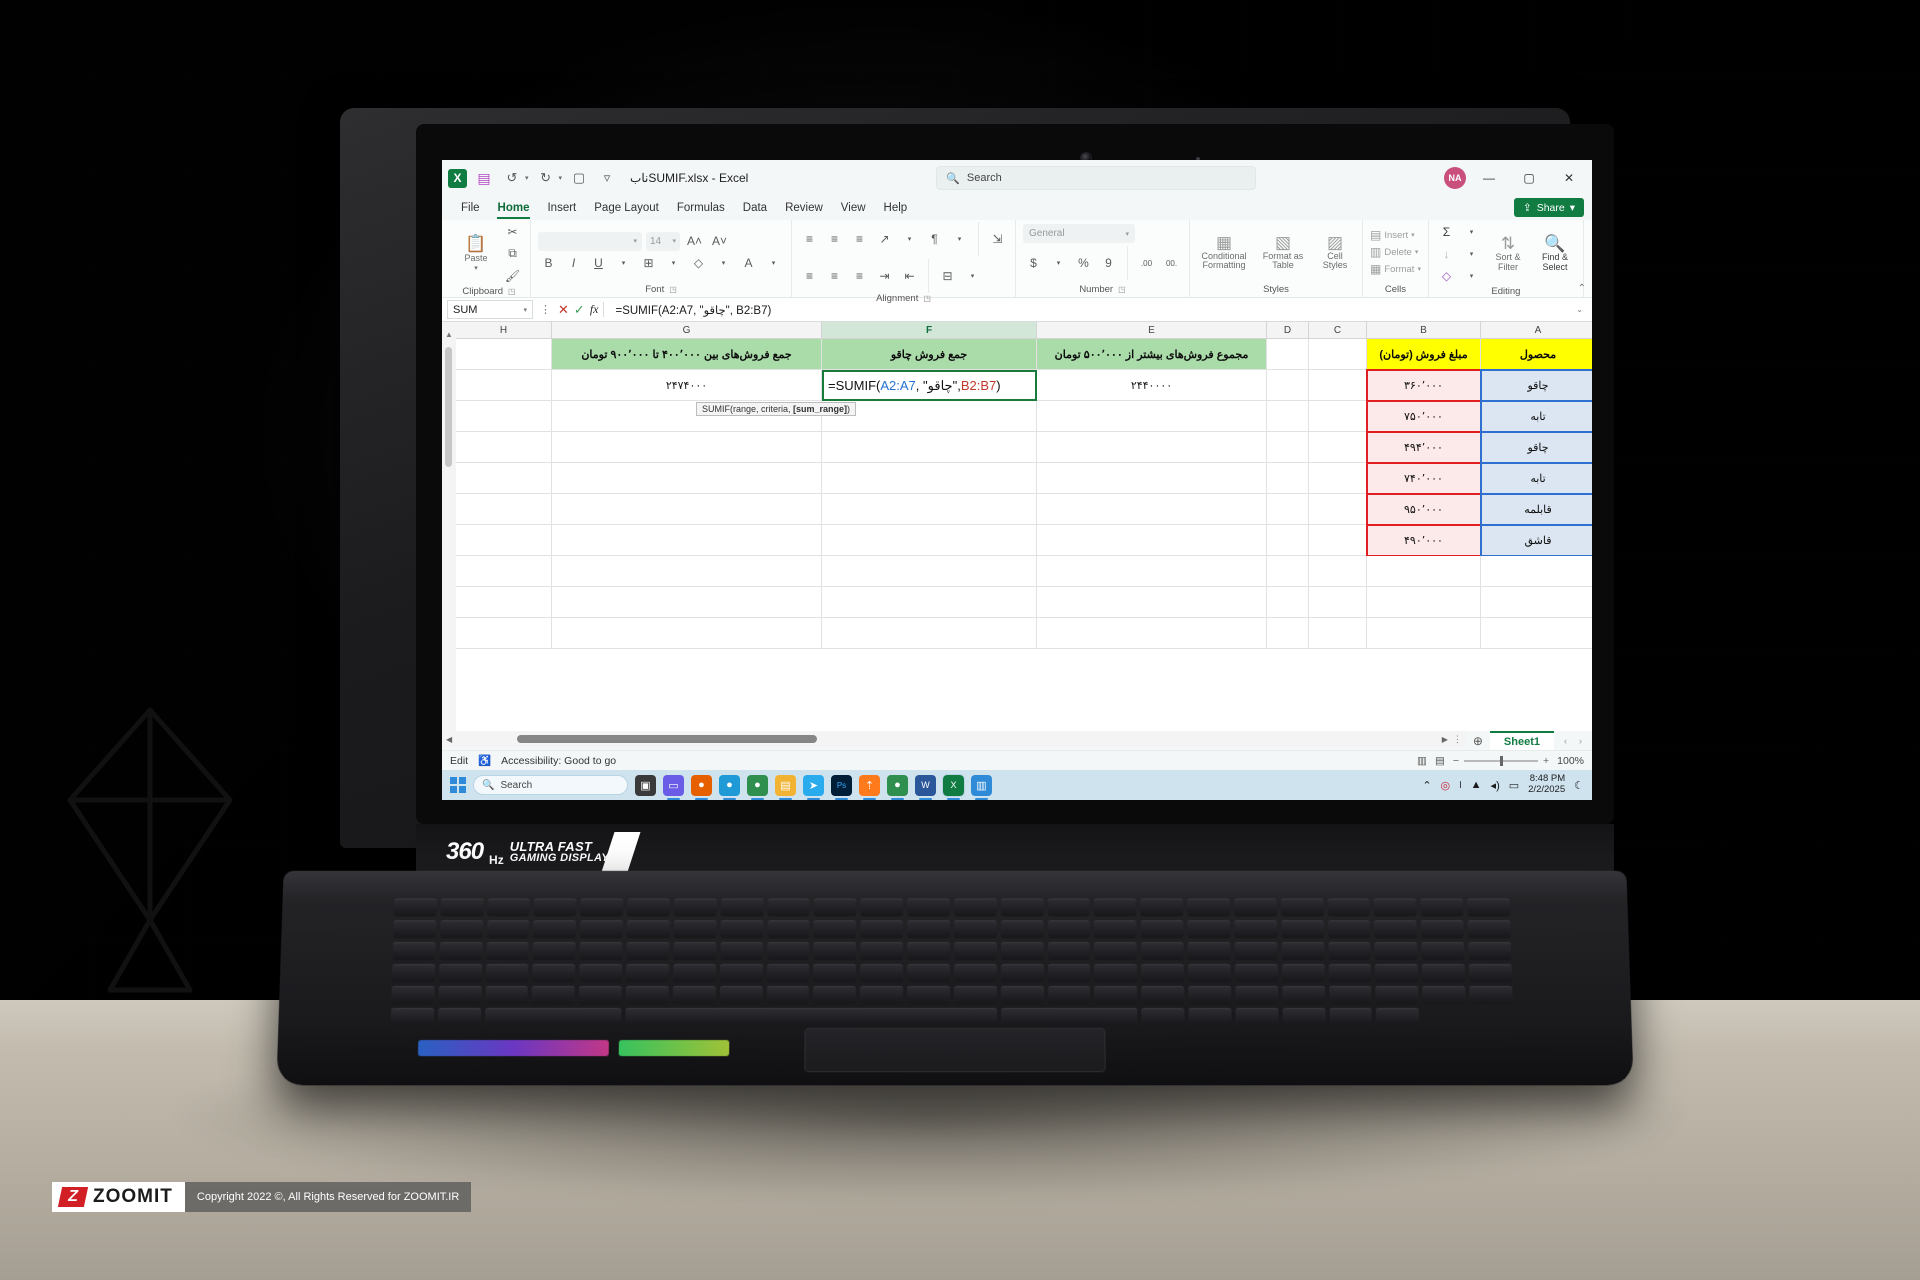 This screenshot has width=1920, height=1280. I want to click on cell-e10, so click(1152, 633).